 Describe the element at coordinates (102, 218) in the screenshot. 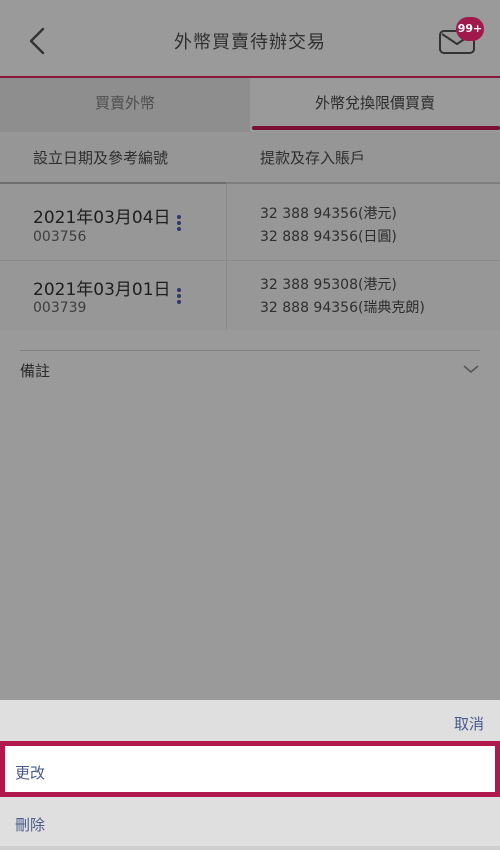

I see `row-date: 2021年03月04日` at that location.